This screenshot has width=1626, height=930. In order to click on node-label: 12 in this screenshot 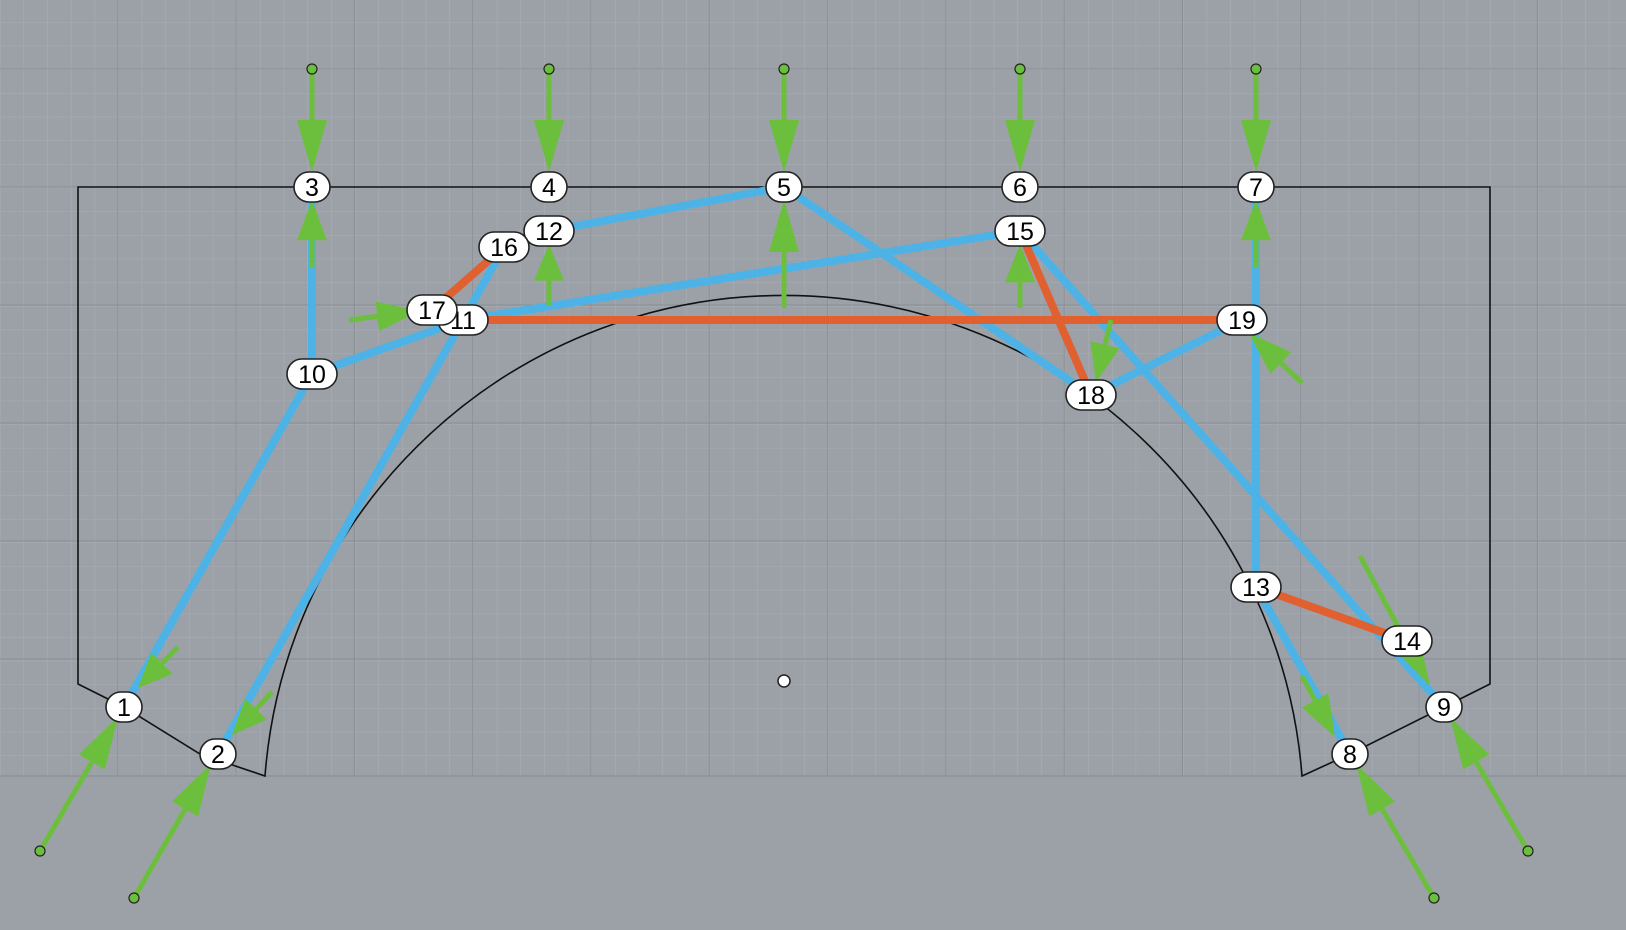, I will do `click(549, 232)`.